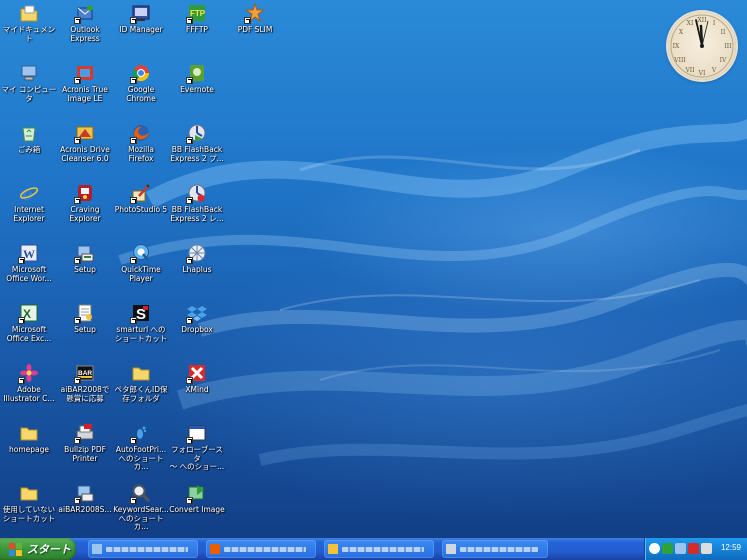 The image size is (747, 560). Describe the element at coordinates (141, 154) in the screenshot. I see `icon-label: Mozilla Firefox` at that location.